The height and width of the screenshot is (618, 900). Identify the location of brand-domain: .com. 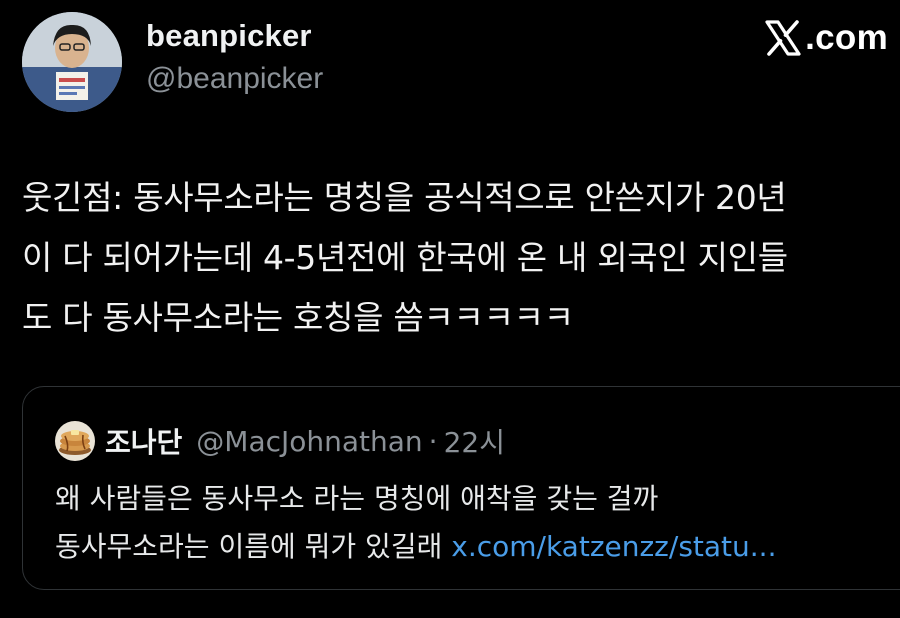
(846, 37).